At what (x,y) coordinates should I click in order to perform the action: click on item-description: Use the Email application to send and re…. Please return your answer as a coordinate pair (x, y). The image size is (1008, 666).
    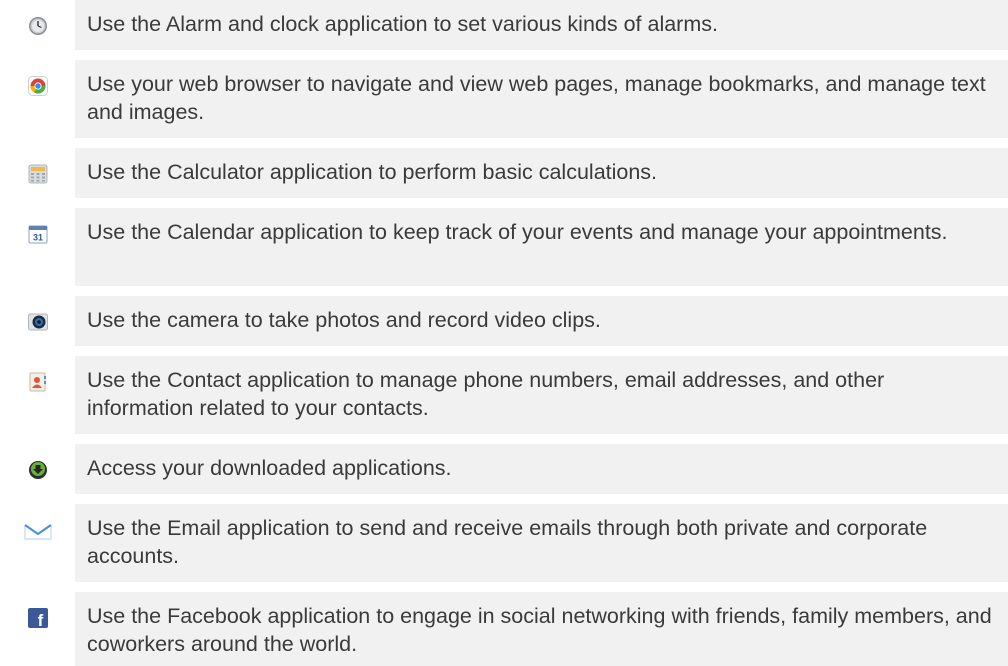
    Looking at the image, I should click on (541, 543).